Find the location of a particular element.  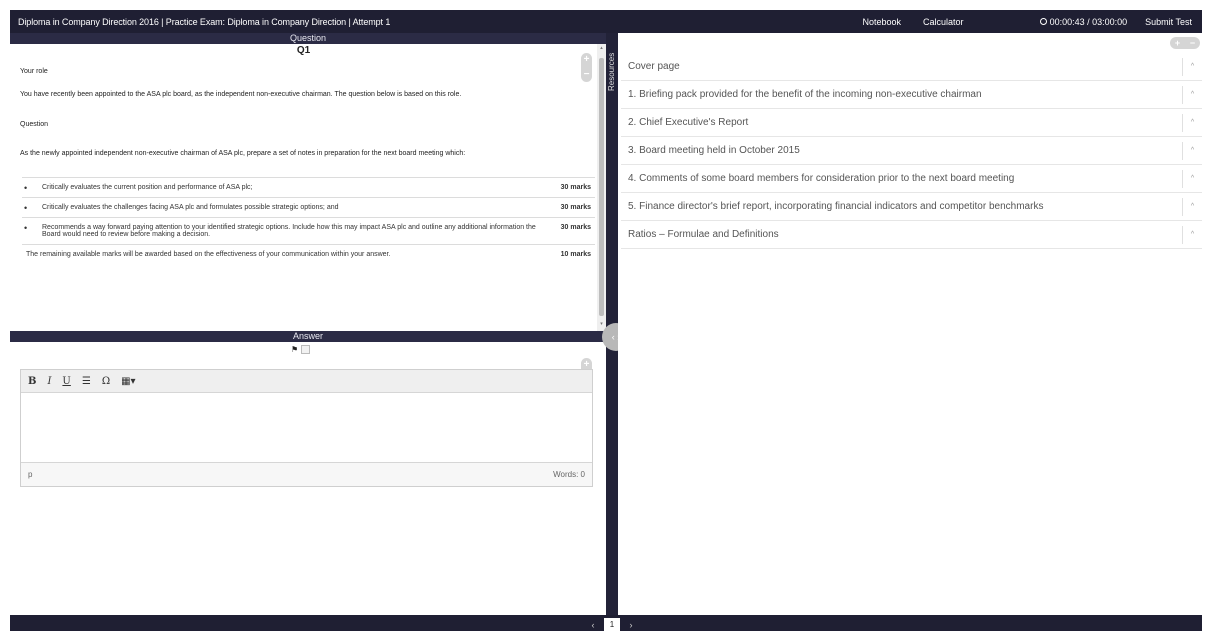

resource-label: 2. Chief Executive's Report is located at coordinates (688, 122).